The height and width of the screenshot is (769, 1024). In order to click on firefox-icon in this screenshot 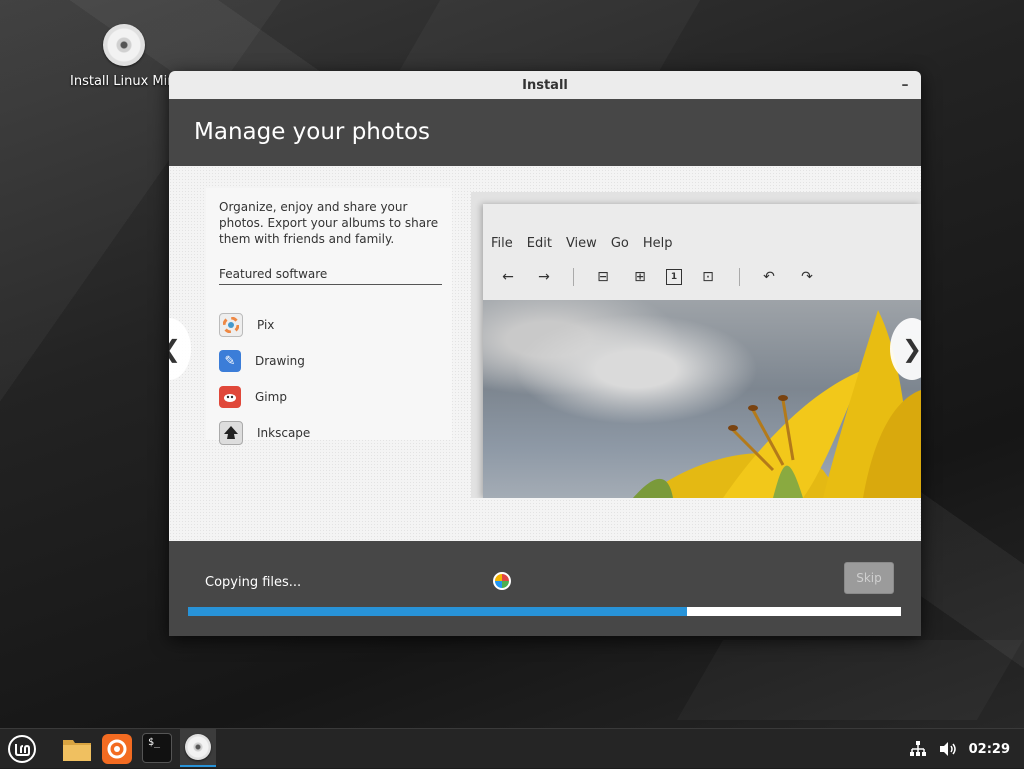, I will do `click(117, 749)`.